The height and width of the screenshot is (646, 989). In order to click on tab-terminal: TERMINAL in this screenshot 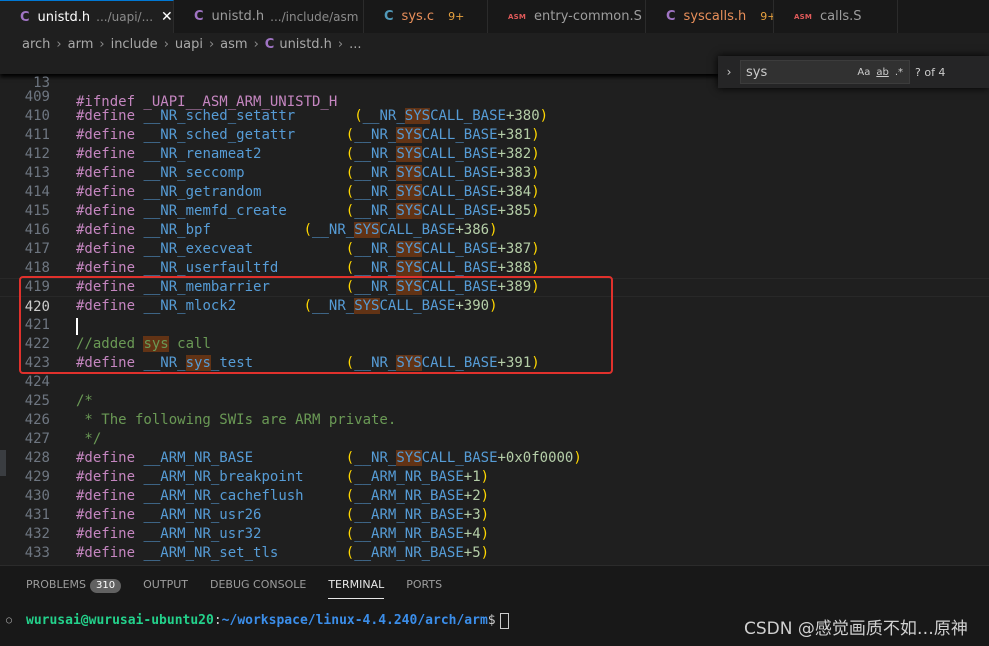, I will do `click(356, 588)`.